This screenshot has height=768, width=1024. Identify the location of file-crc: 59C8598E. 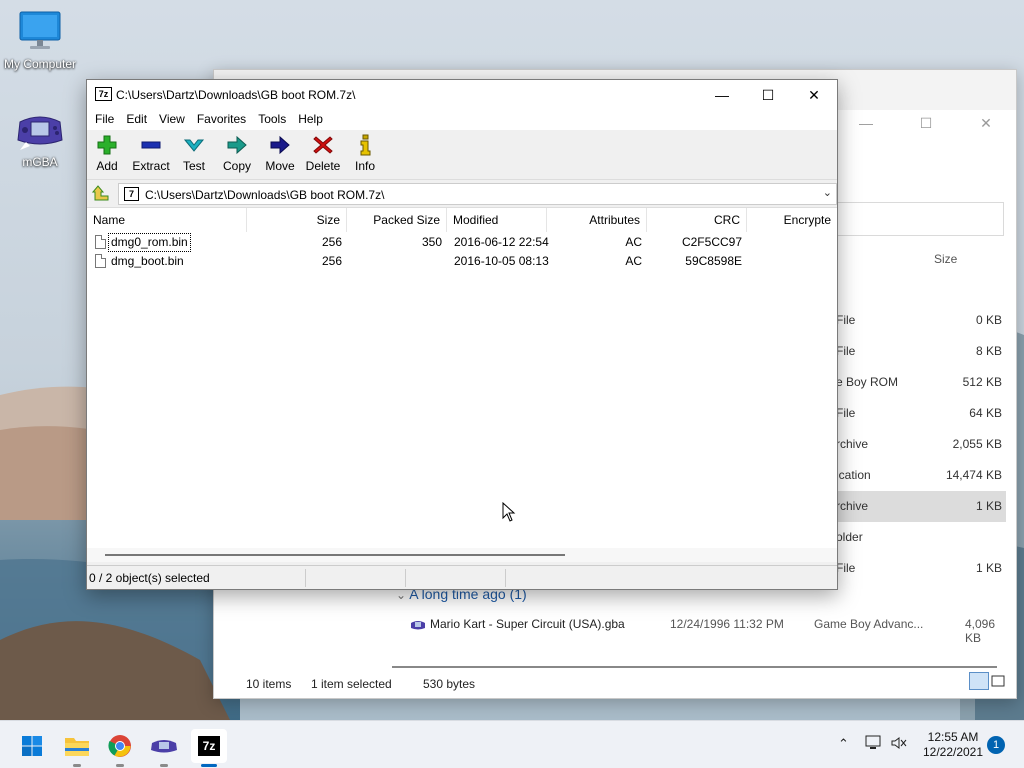
(713, 261).